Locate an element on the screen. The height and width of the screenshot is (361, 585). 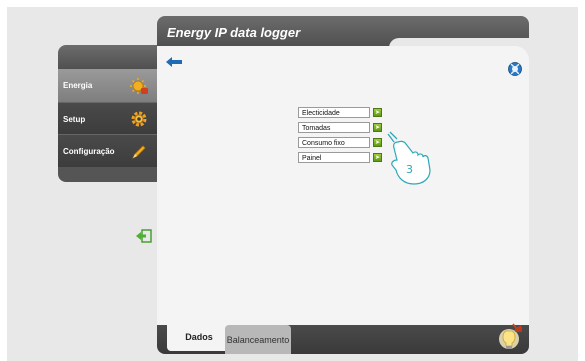
menu-item-label: Electicidade is located at coordinates (334, 112).